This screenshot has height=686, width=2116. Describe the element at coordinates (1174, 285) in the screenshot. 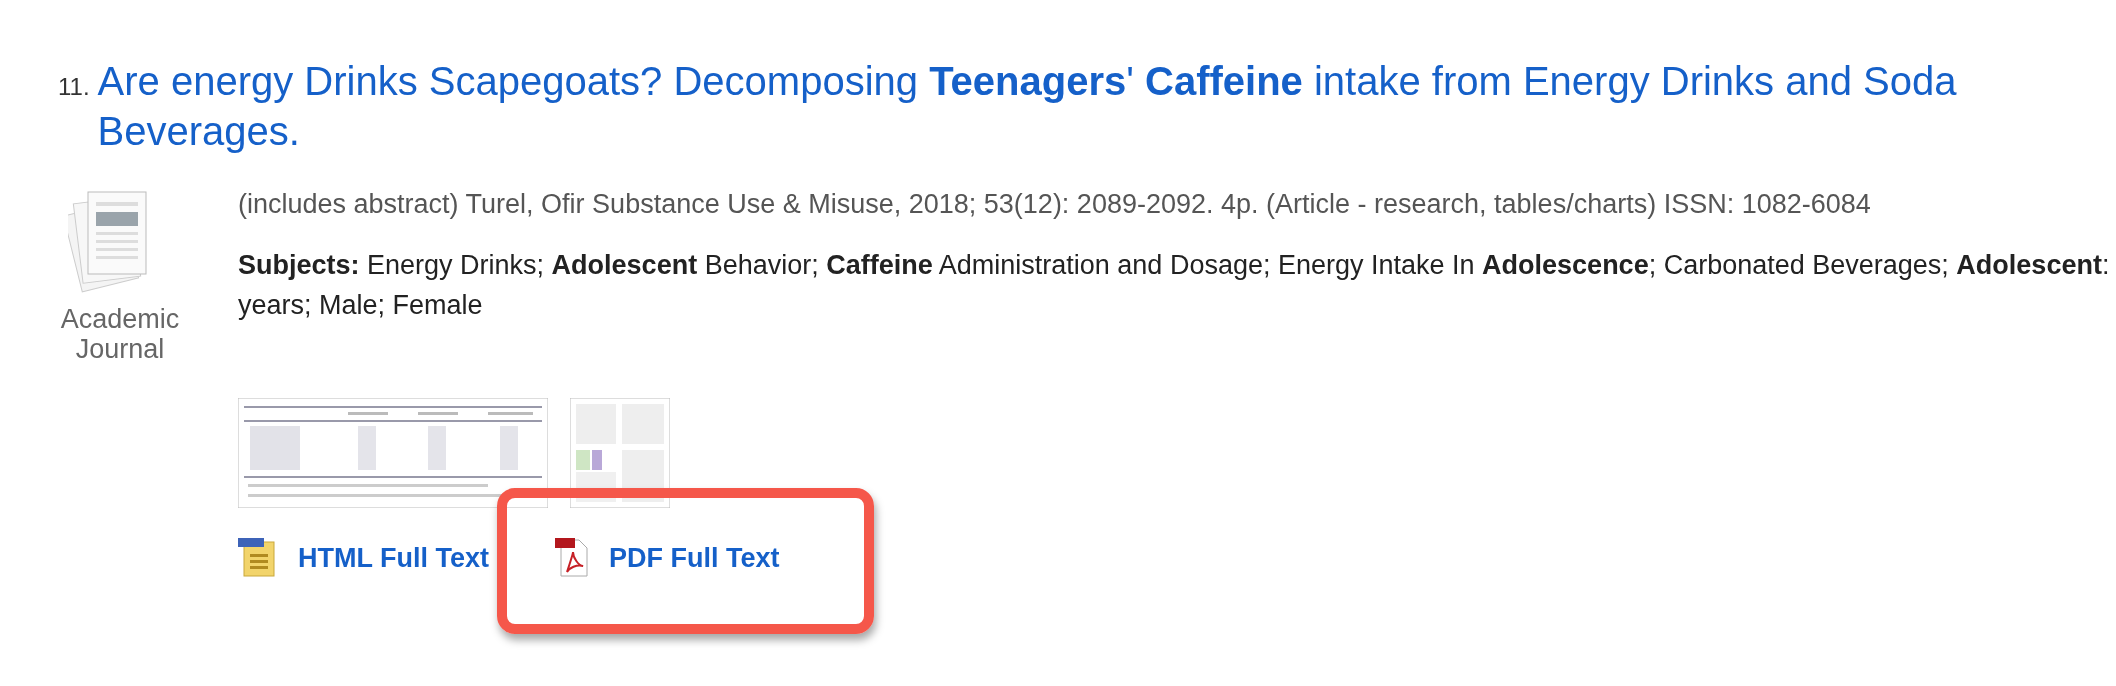

I see `subjects-text: Subjects: Energy Drinks; Adolescent Behavior; Caffeine Administration and Dosage; Energy Intake In Adolescence; Carbonated Beverages; Adolescent: years; Male; Female` at that location.